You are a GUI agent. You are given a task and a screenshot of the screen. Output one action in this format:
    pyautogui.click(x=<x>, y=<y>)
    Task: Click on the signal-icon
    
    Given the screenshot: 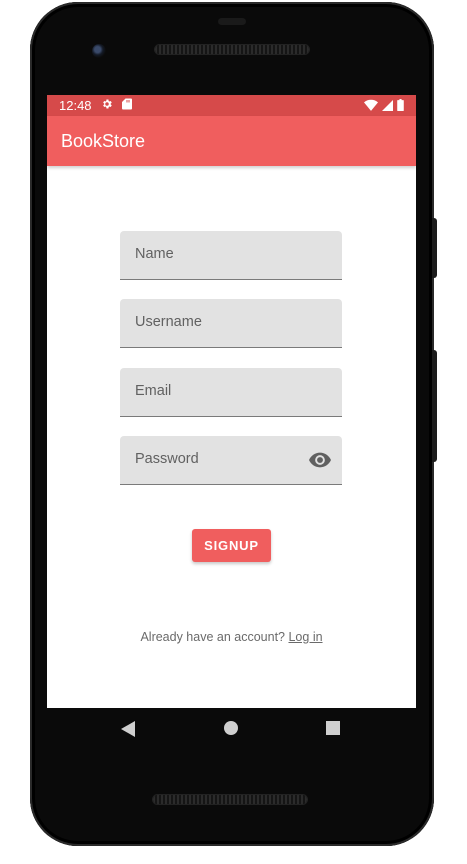 What is the action you would take?
    pyautogui.click(x=387, y=105)
    